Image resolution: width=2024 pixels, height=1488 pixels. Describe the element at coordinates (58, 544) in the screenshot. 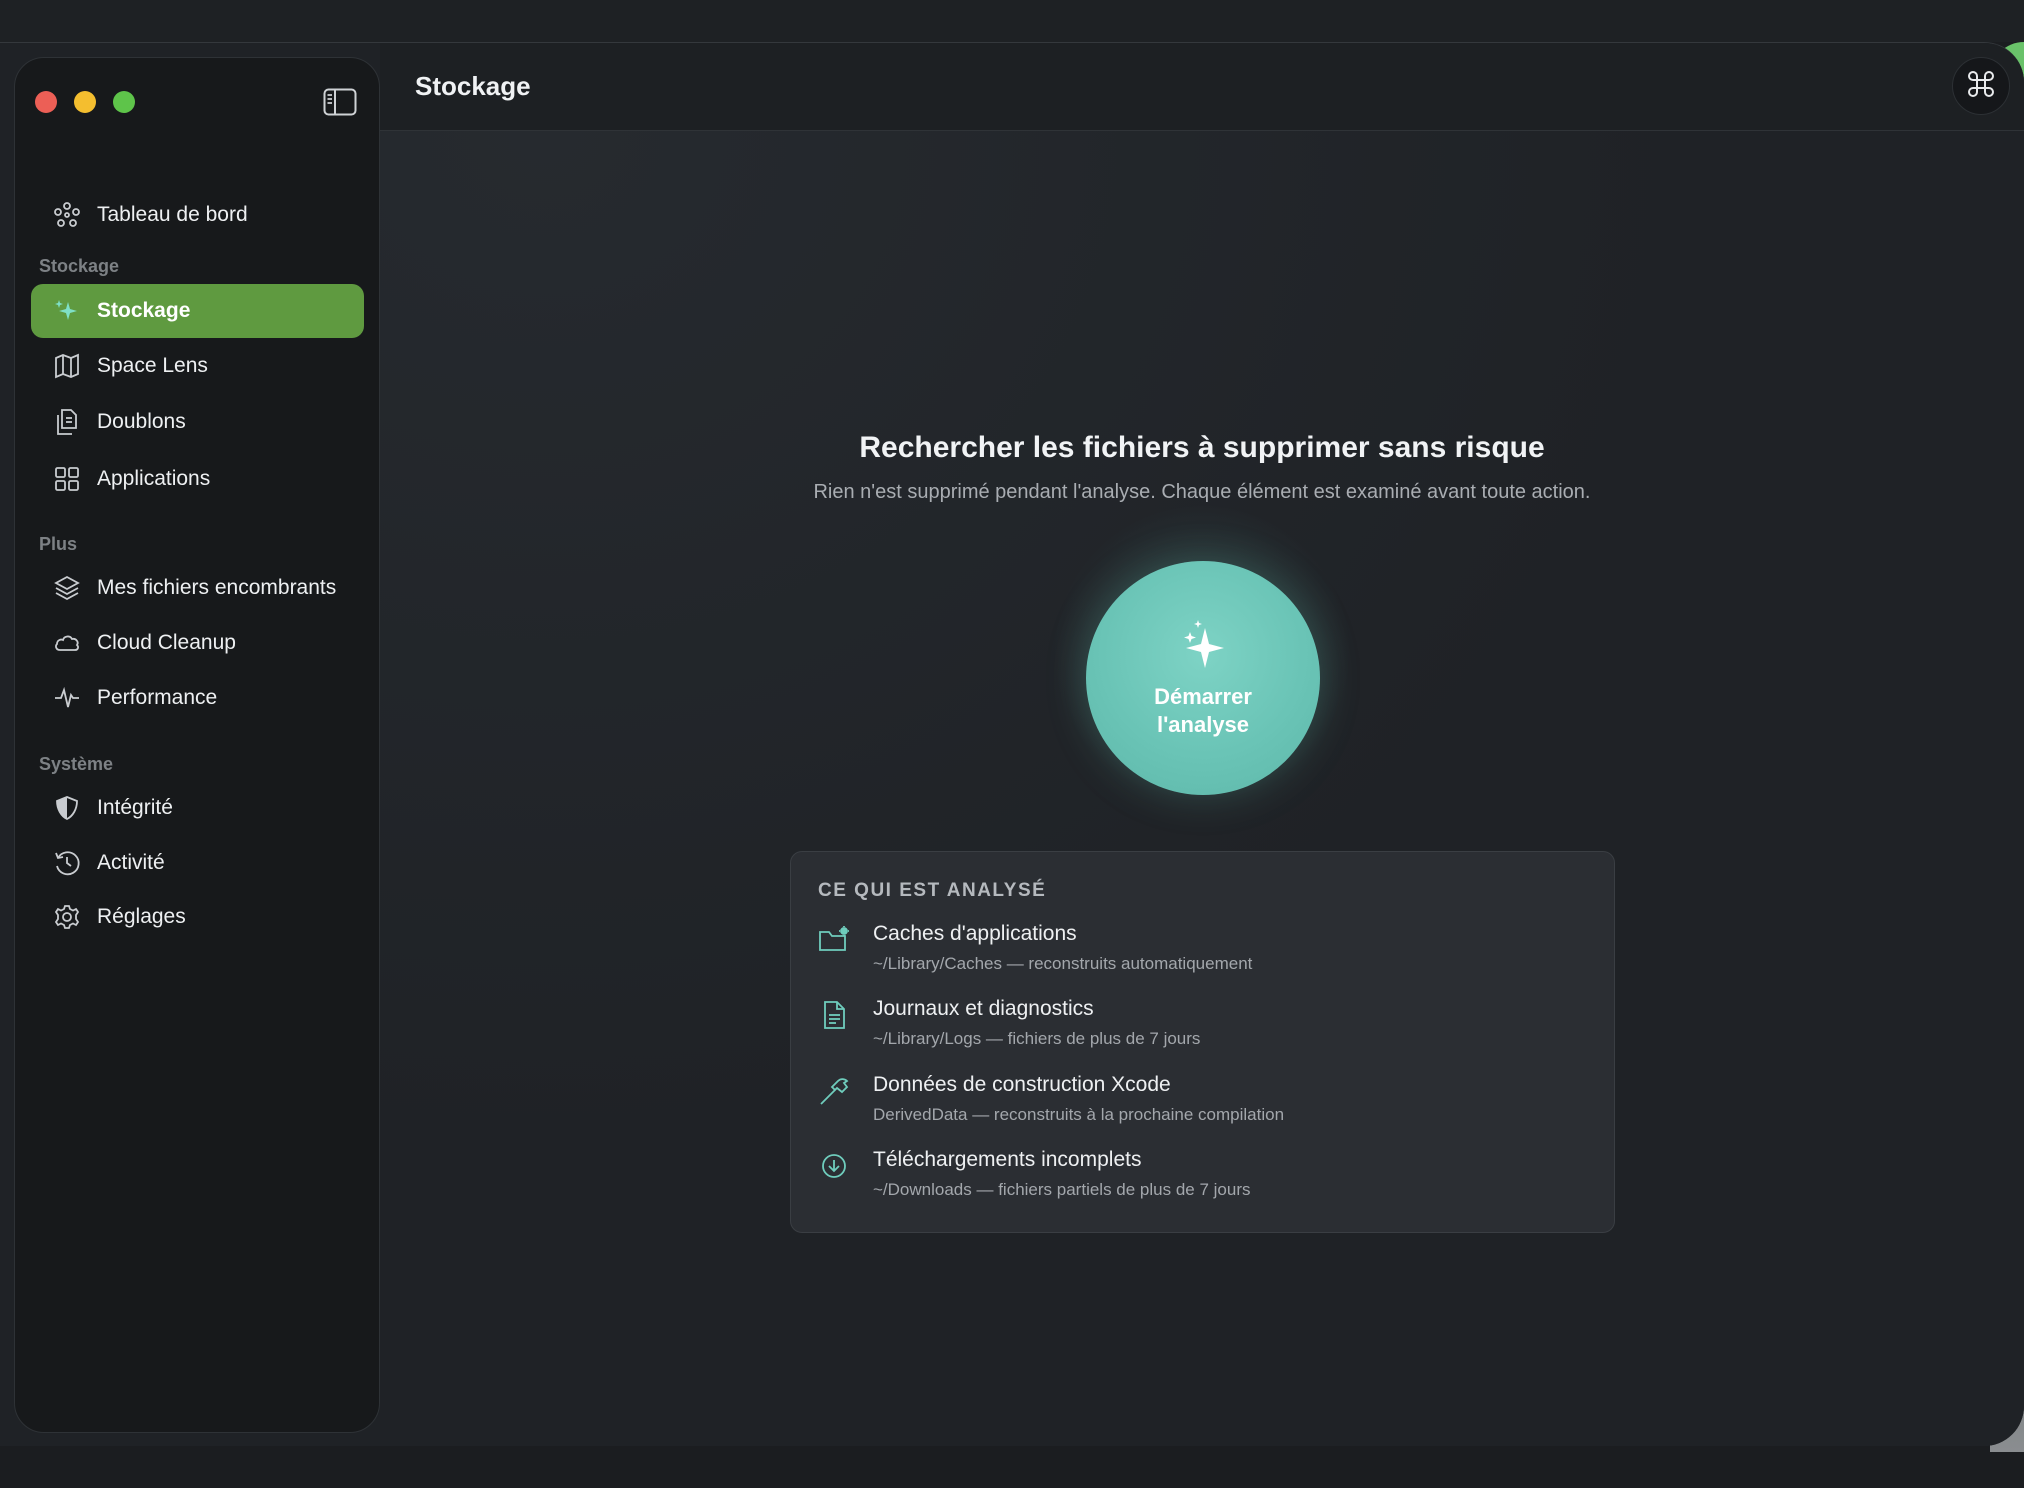

I see `section-label-more: Plus` at that location.